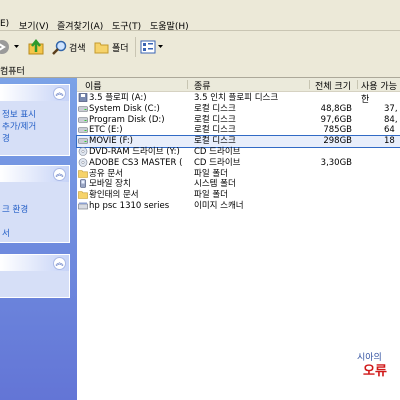 This screenshot has width=400, height=400. I want to click on folders-button: 폴더, so click(111, 47).